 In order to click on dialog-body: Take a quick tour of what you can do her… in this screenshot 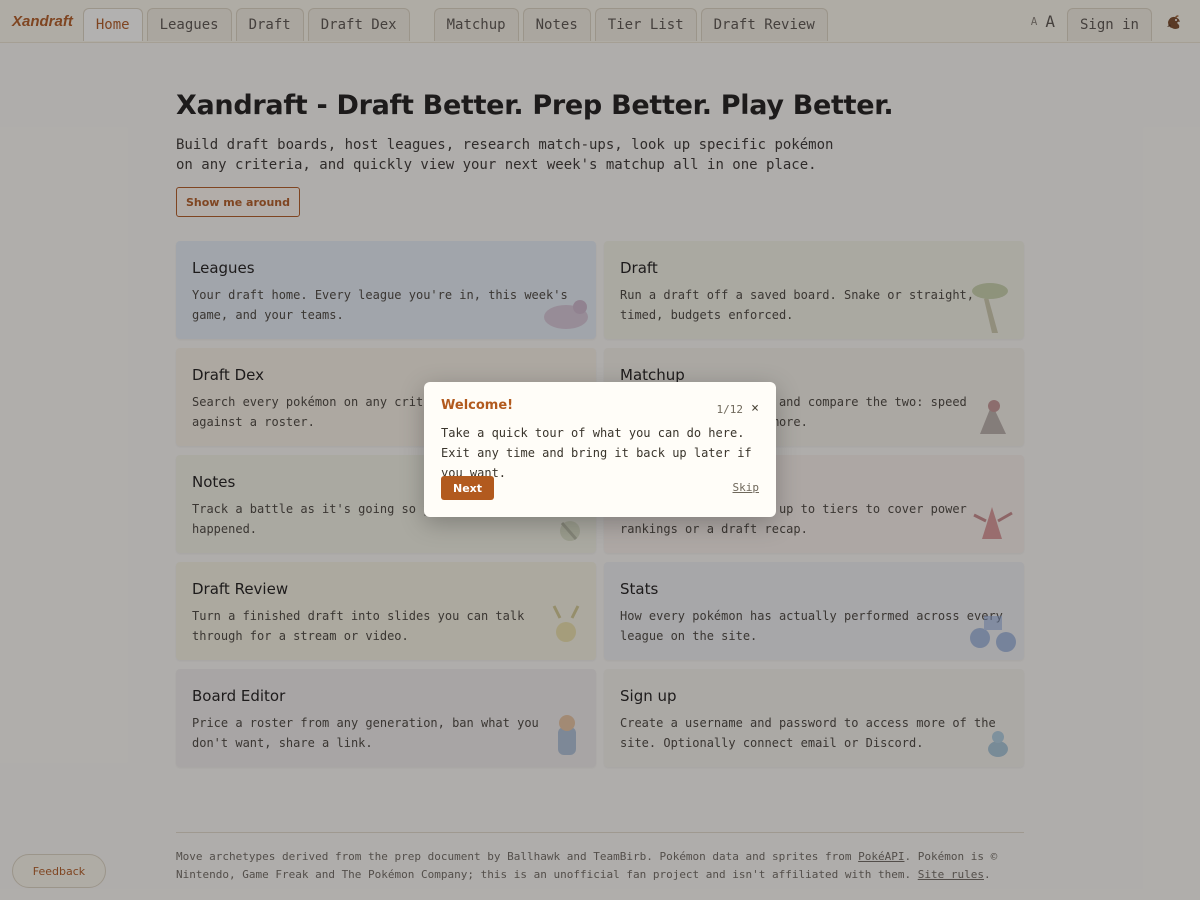, I will do `click(596, 453)`.